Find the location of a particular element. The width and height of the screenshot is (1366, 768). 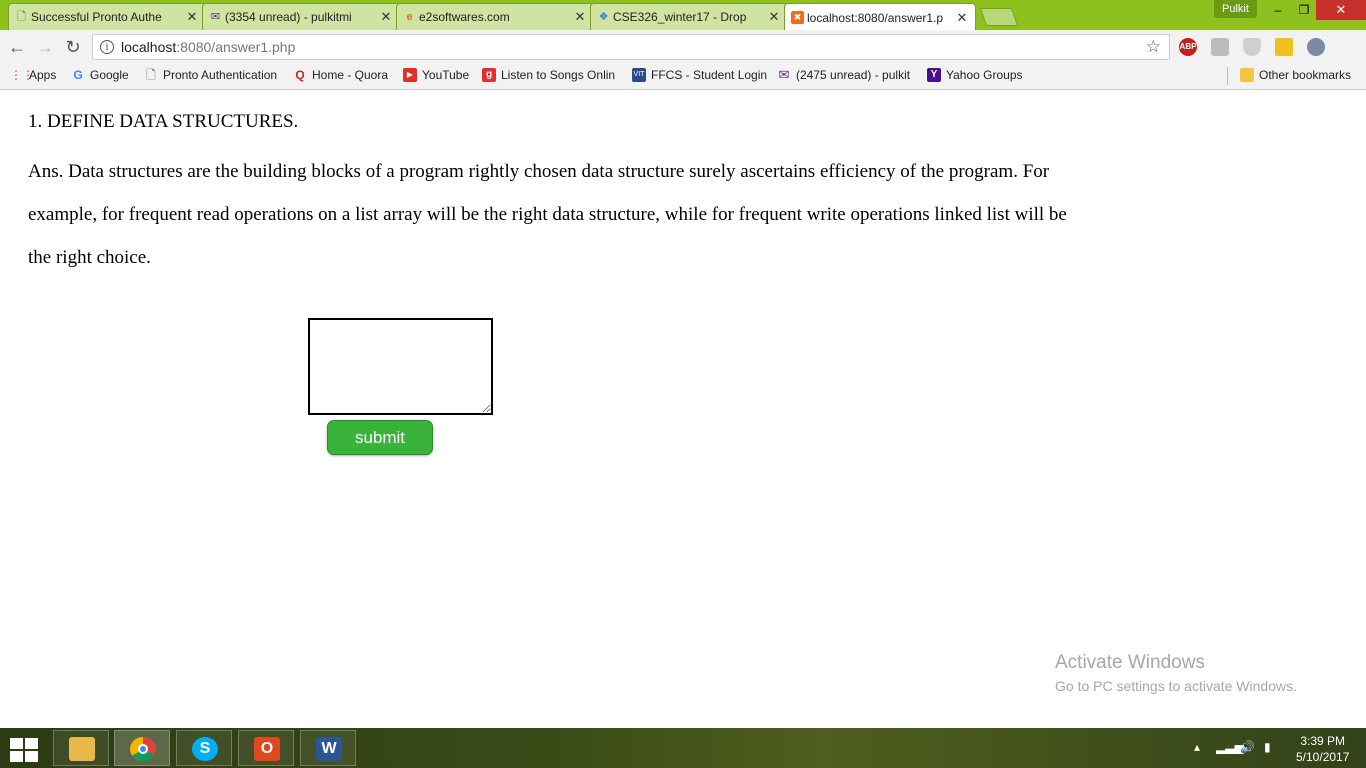

other-bookmarks-label: Other bookmarks is located at coordinates (1305, 75).